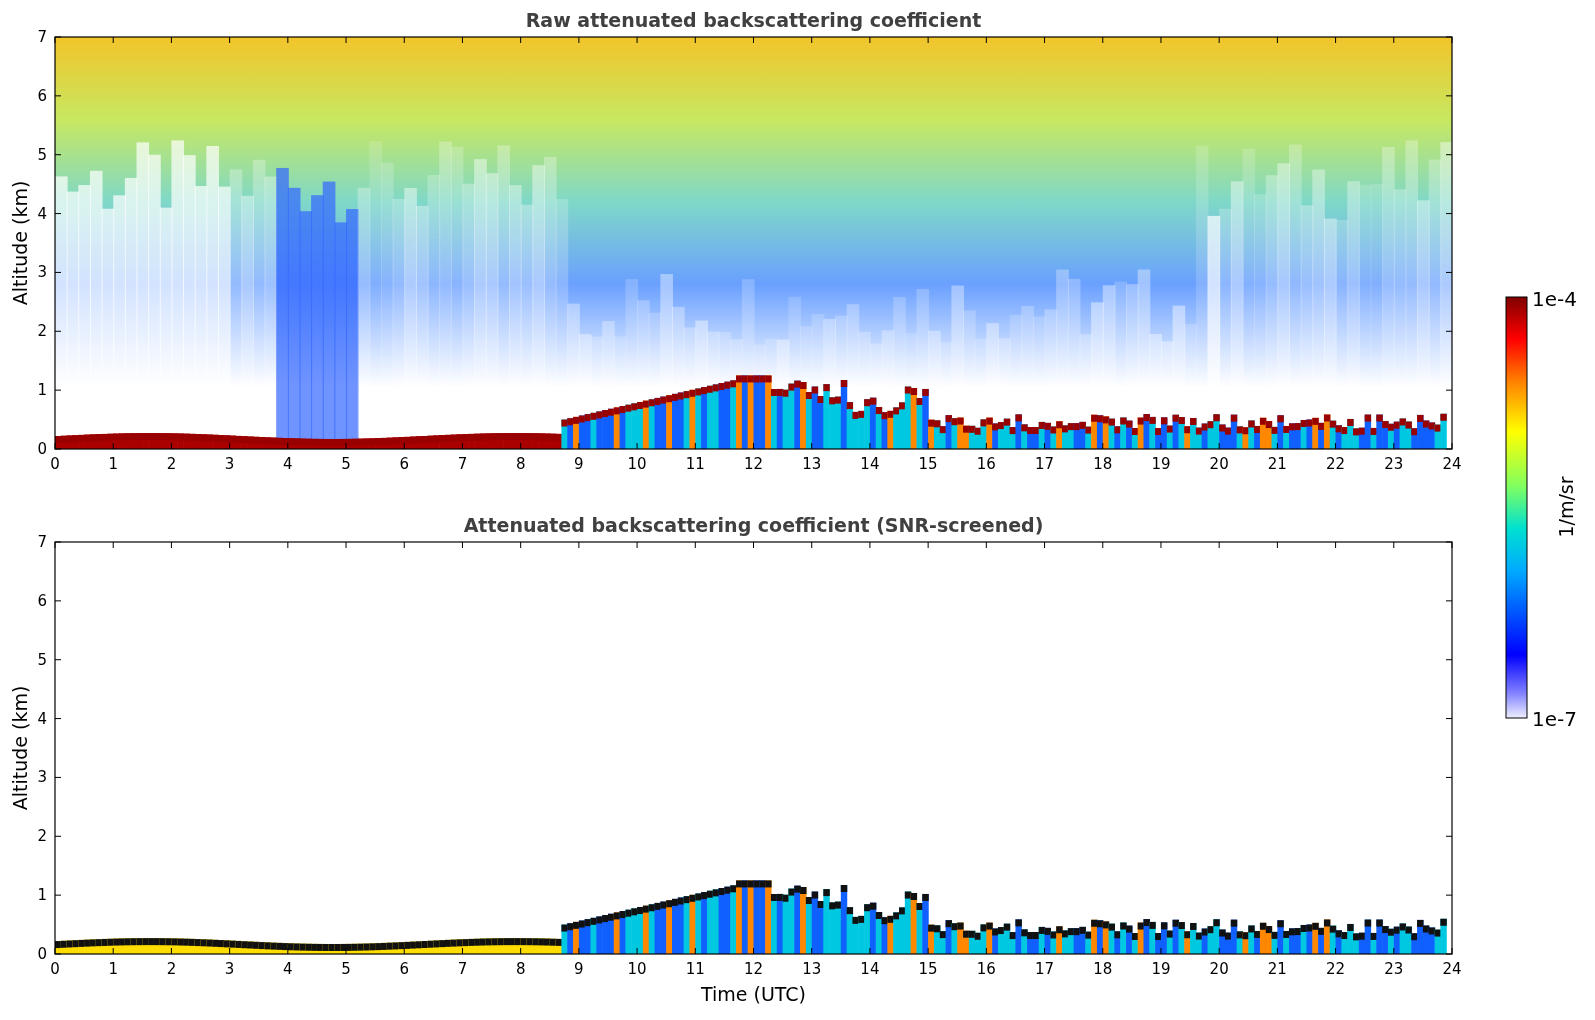 The height and width of the screenshot is (1020, 1595). Describe the element at coordinates (753, 525) in the screenshot. I see `chart-title: Attenuated backscattering coefficient (SNR-screened)` at that location.